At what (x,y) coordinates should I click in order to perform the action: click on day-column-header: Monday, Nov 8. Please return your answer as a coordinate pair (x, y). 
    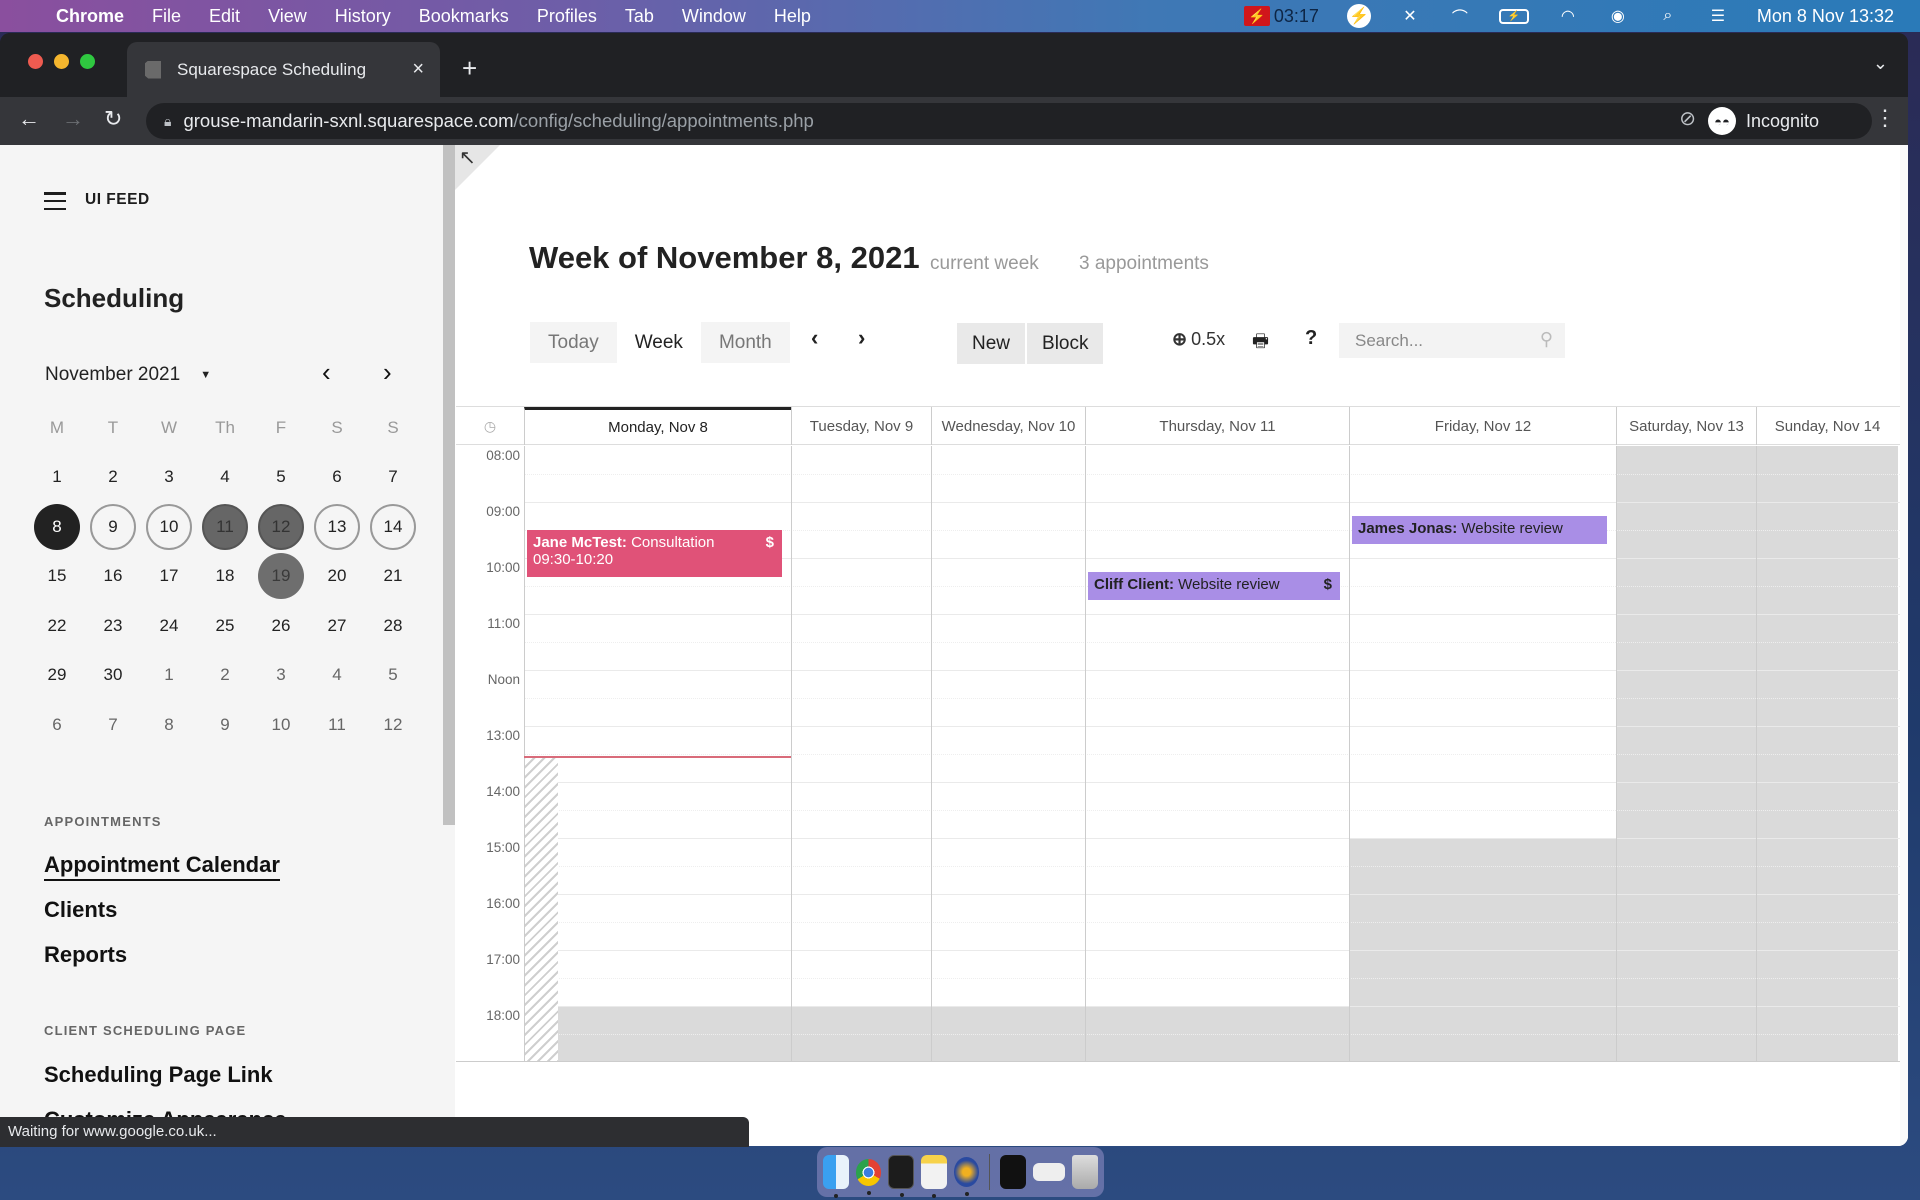
    Looking at the image, I should click on (657, 426).